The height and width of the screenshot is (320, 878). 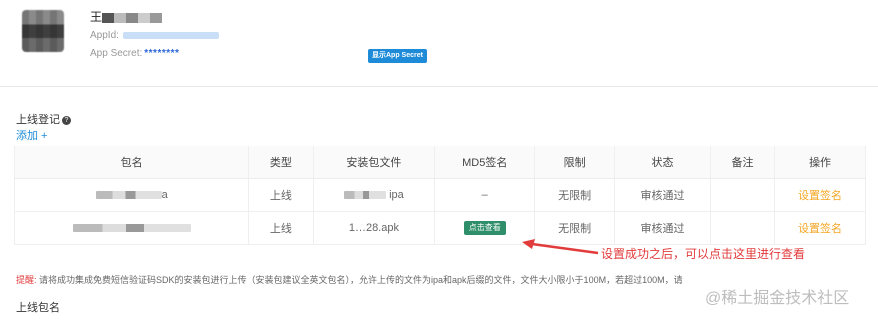 I want to click on cell-limit: 无限制, so click(x=575, y=195).